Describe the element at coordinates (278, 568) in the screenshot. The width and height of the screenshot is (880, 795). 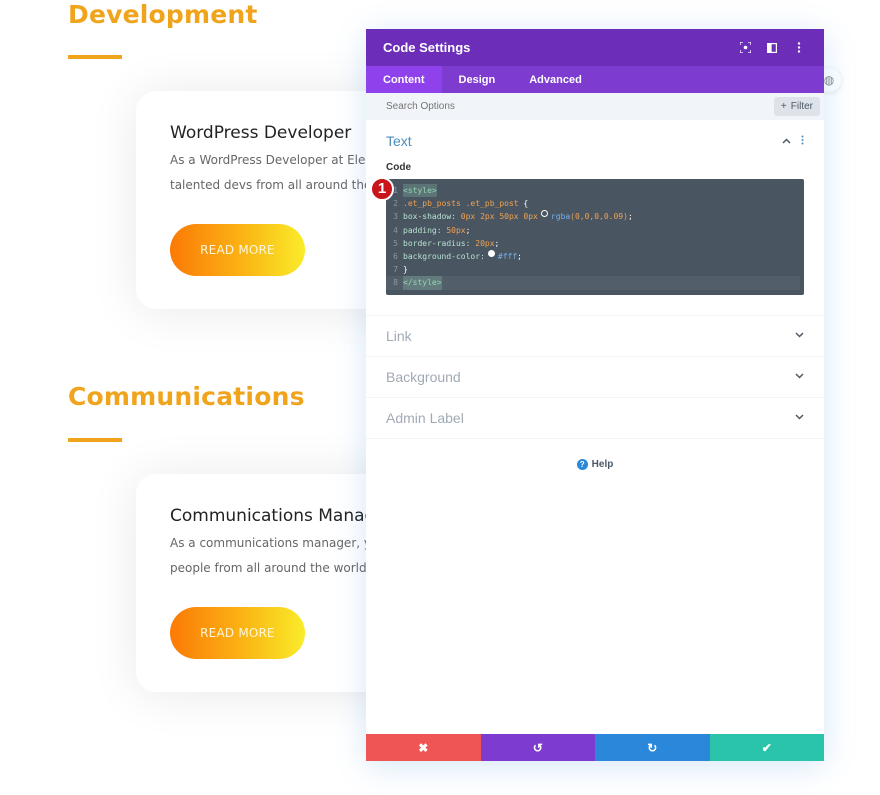
I see `card-text-line: people from all around the world. W` at that location.